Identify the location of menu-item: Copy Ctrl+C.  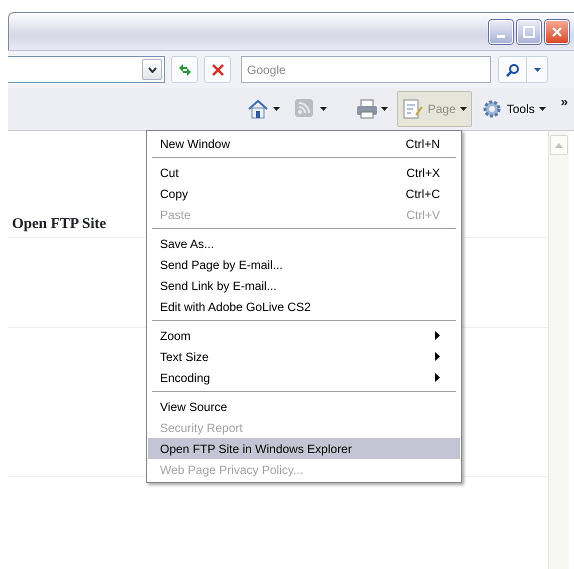
(304, 193).